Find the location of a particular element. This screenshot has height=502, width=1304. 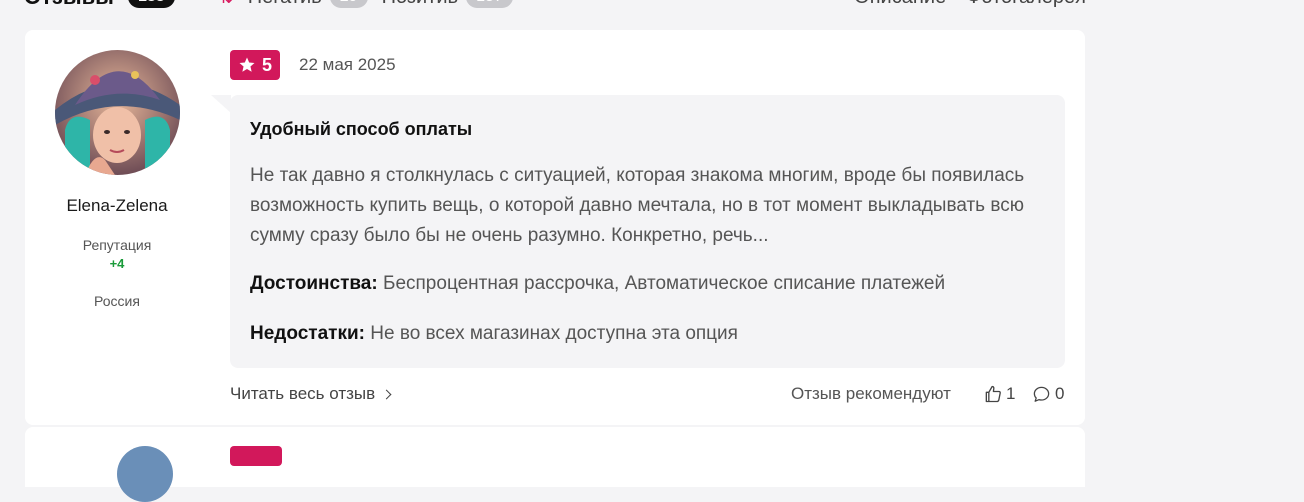

sort-icon: ⇅ is located at coordinates (226, 4).